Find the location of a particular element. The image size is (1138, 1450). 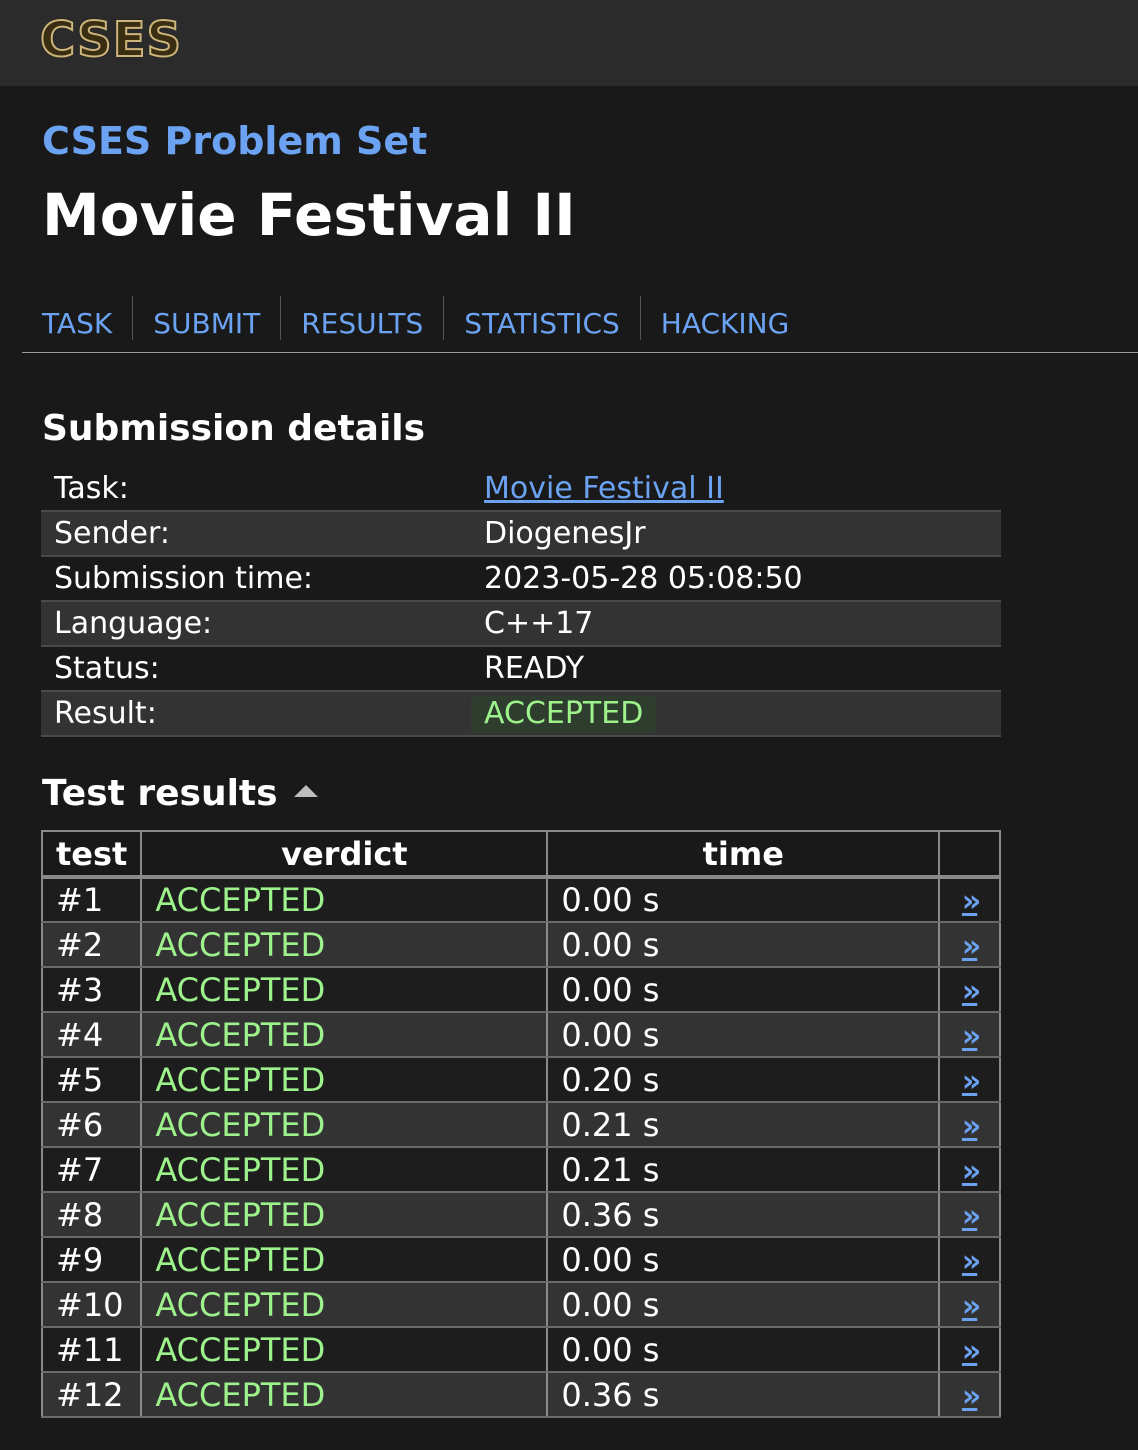

task-link: Movie Festival II is located at coordinates (604, 488).